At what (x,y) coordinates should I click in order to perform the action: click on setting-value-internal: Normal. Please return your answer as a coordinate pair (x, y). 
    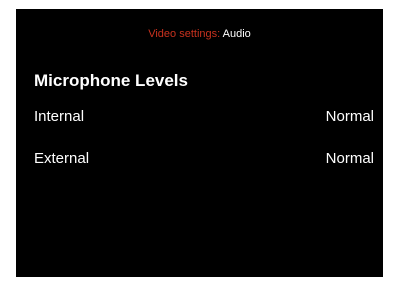
    Looking at the image, I should click on (350, 117).